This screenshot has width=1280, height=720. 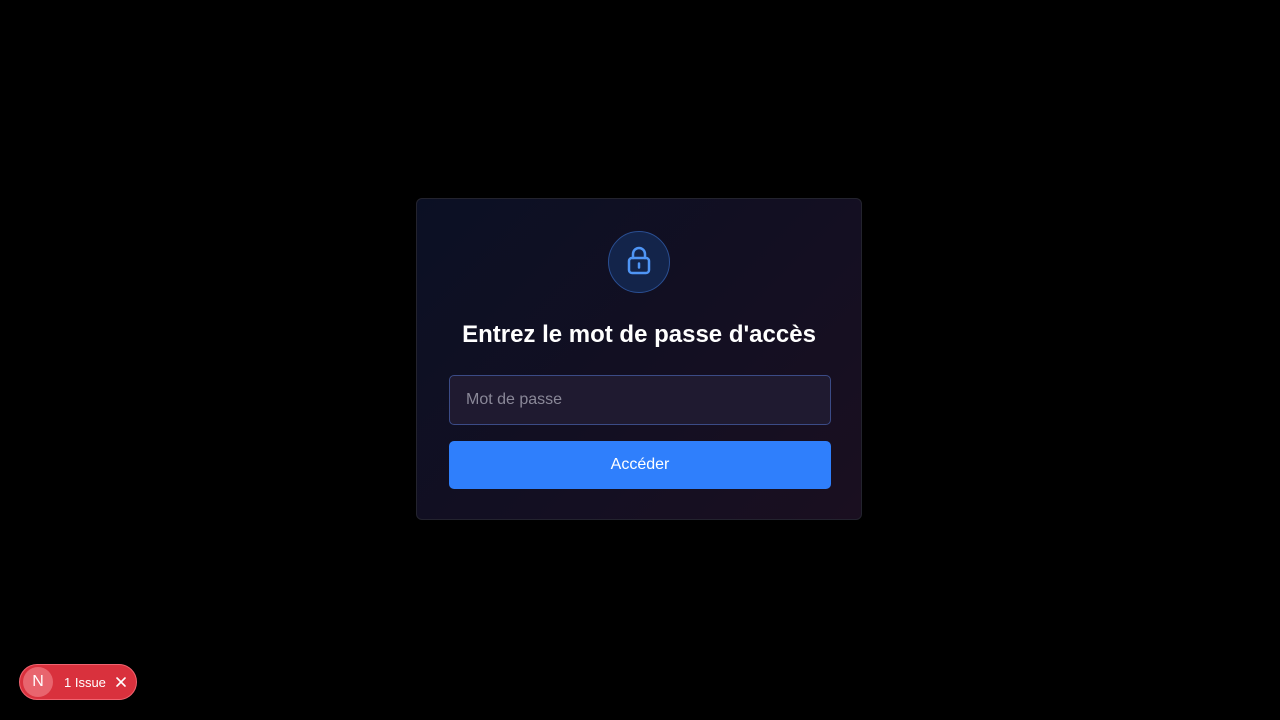 What do you see at coordinates (85, 682) in the screenshot?
I see `issue-count-label: 1 Issue` at bounding box center [85, 682].